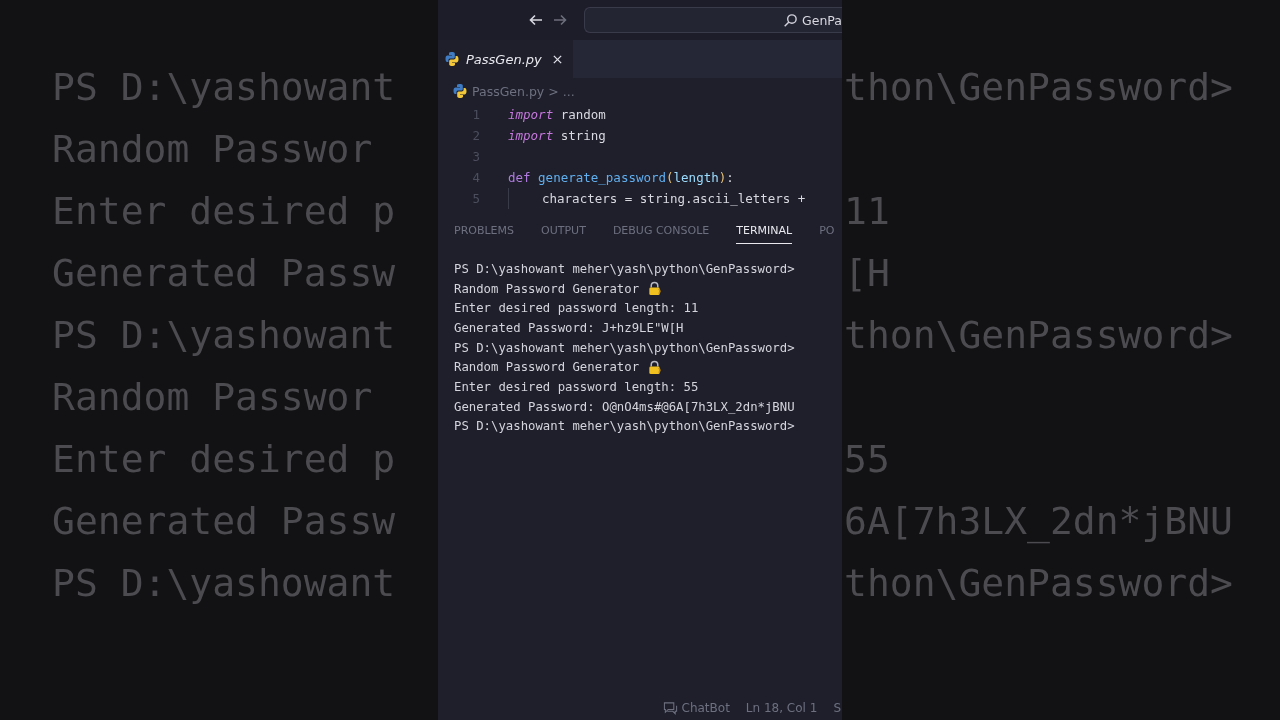 The width and height of the screenshot is (1280, 720). What do you see at coordinates (696, 708) in the screenshot?
I see `chat-status-item: ChatBot` at bounding box center [696, 708].